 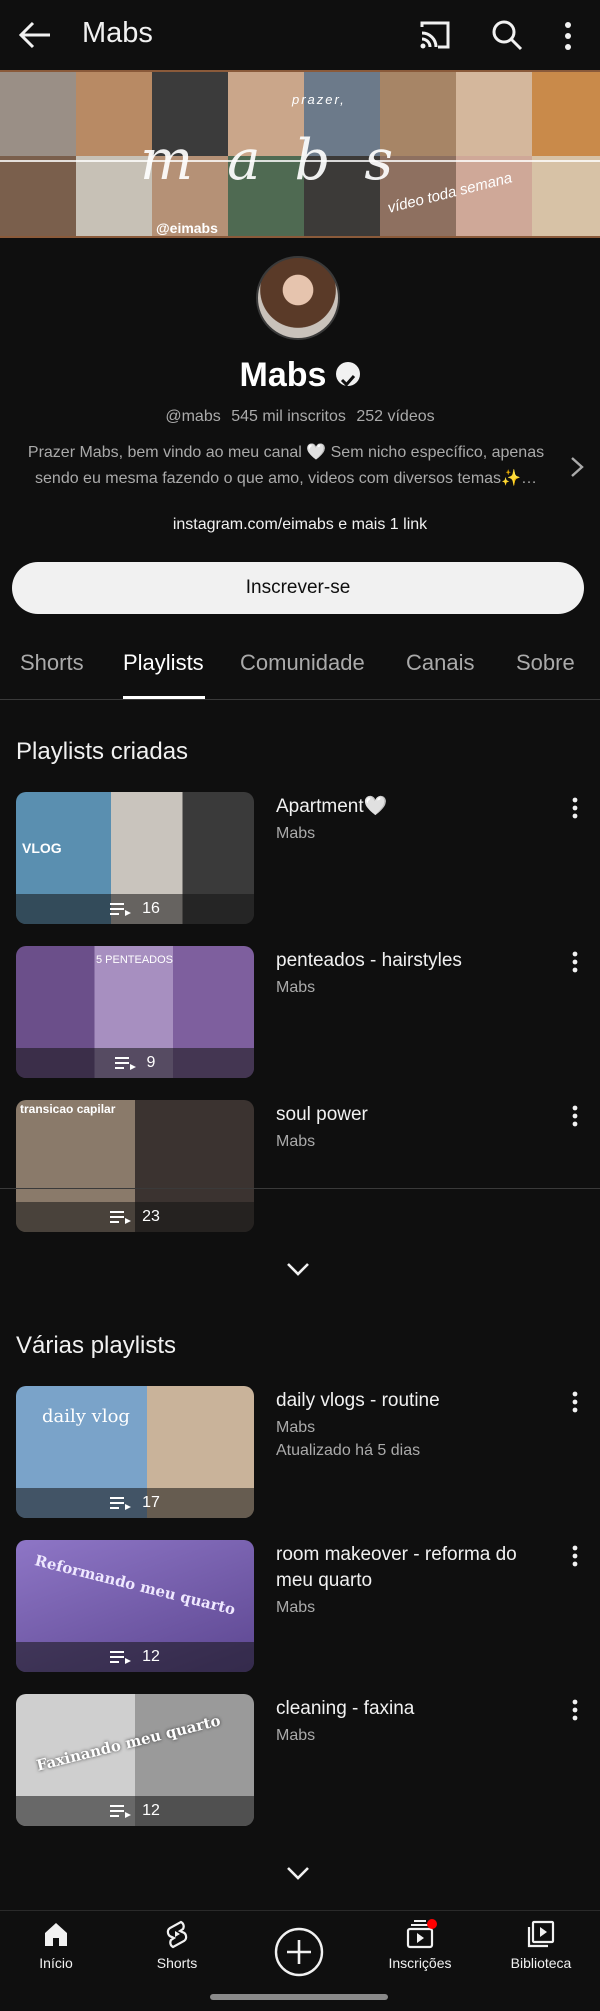 I want to click on nav-shorts: Shorts, so click(x=177, y=1945).